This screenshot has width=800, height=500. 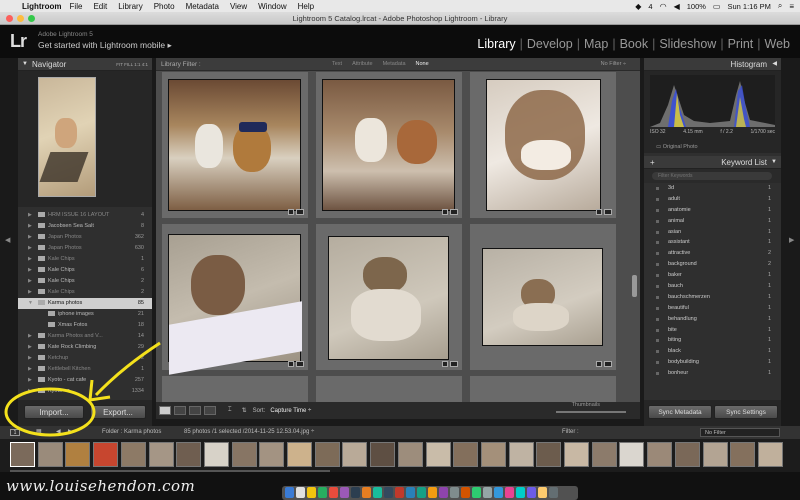 What do you see at coordinates (85, 270) in the screenshot?
I see `folder-row: ▶ Kale Chips 6` at bounding box center [85, 270].